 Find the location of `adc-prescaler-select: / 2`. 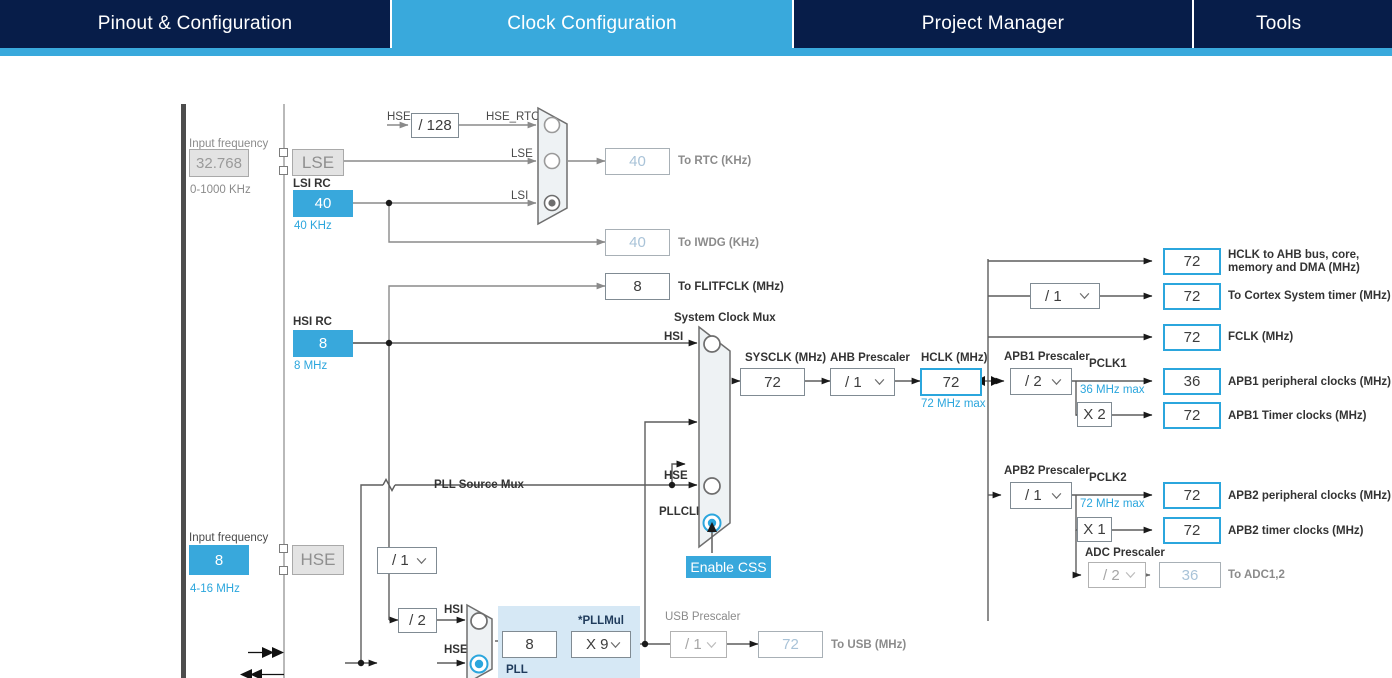

adc-prescaler-select: / 2 is located at coordinates (1117, 575).